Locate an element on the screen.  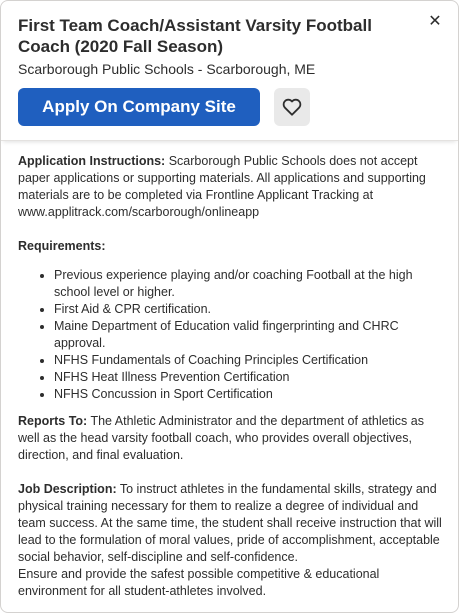
requirements-section: Requirements: is located at coordinates (230, 246).